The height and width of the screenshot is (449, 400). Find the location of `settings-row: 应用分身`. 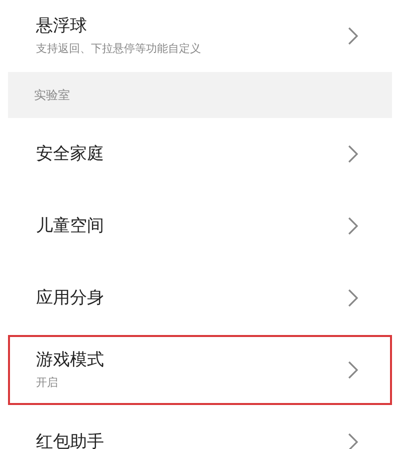

settings-row: 应用分身 is located at coordinates (200, 298).